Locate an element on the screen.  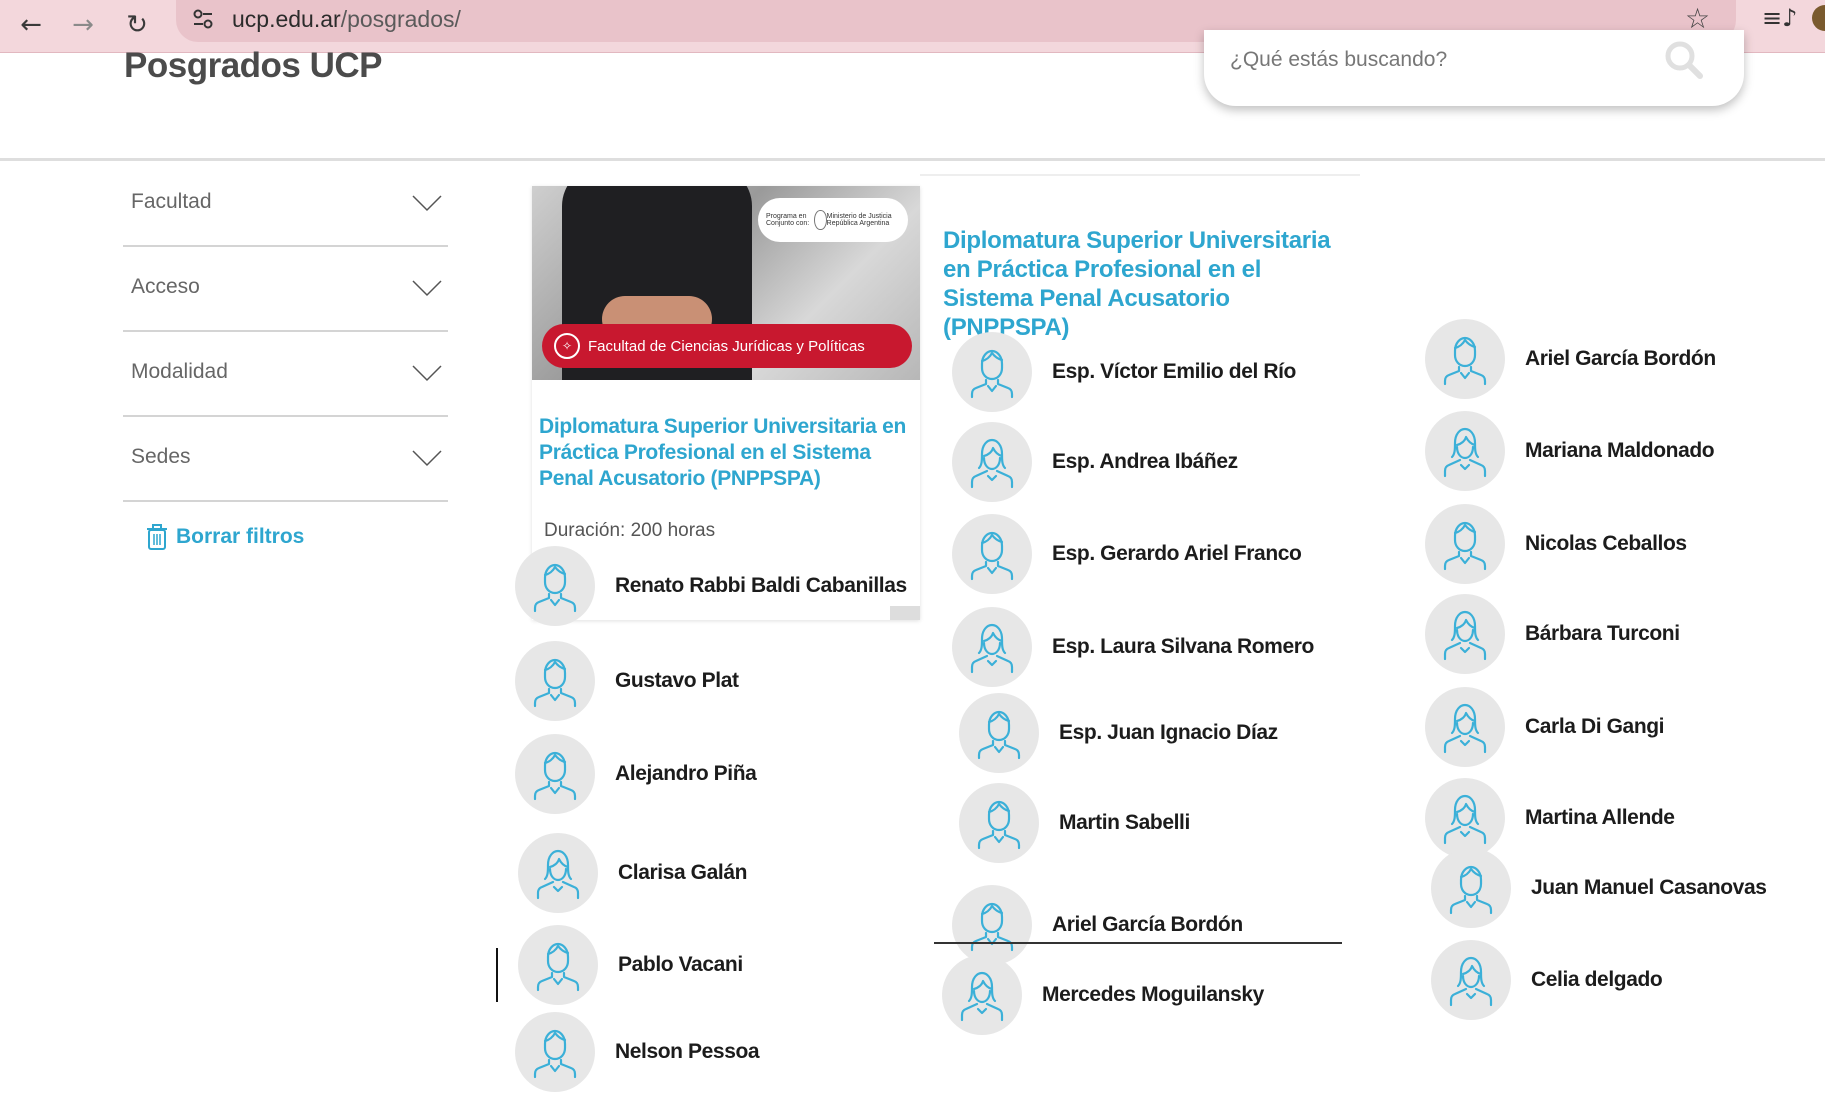
reading-list-icon: ≡♪ is located at coordinates (1779, 18).